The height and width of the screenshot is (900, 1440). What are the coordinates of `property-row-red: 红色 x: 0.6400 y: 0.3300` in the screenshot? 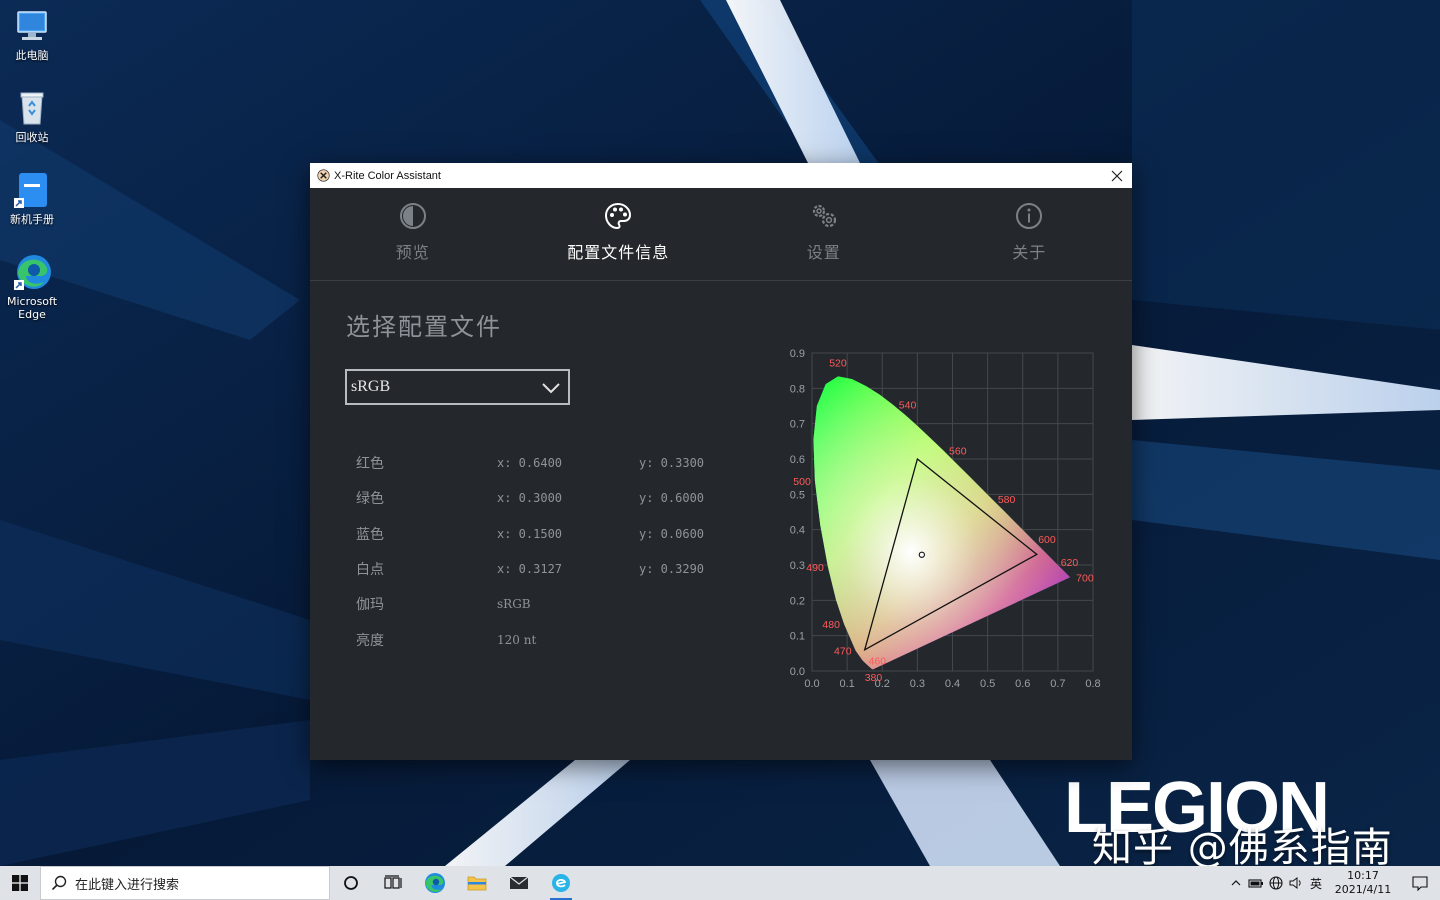 It's located at (530, 463).